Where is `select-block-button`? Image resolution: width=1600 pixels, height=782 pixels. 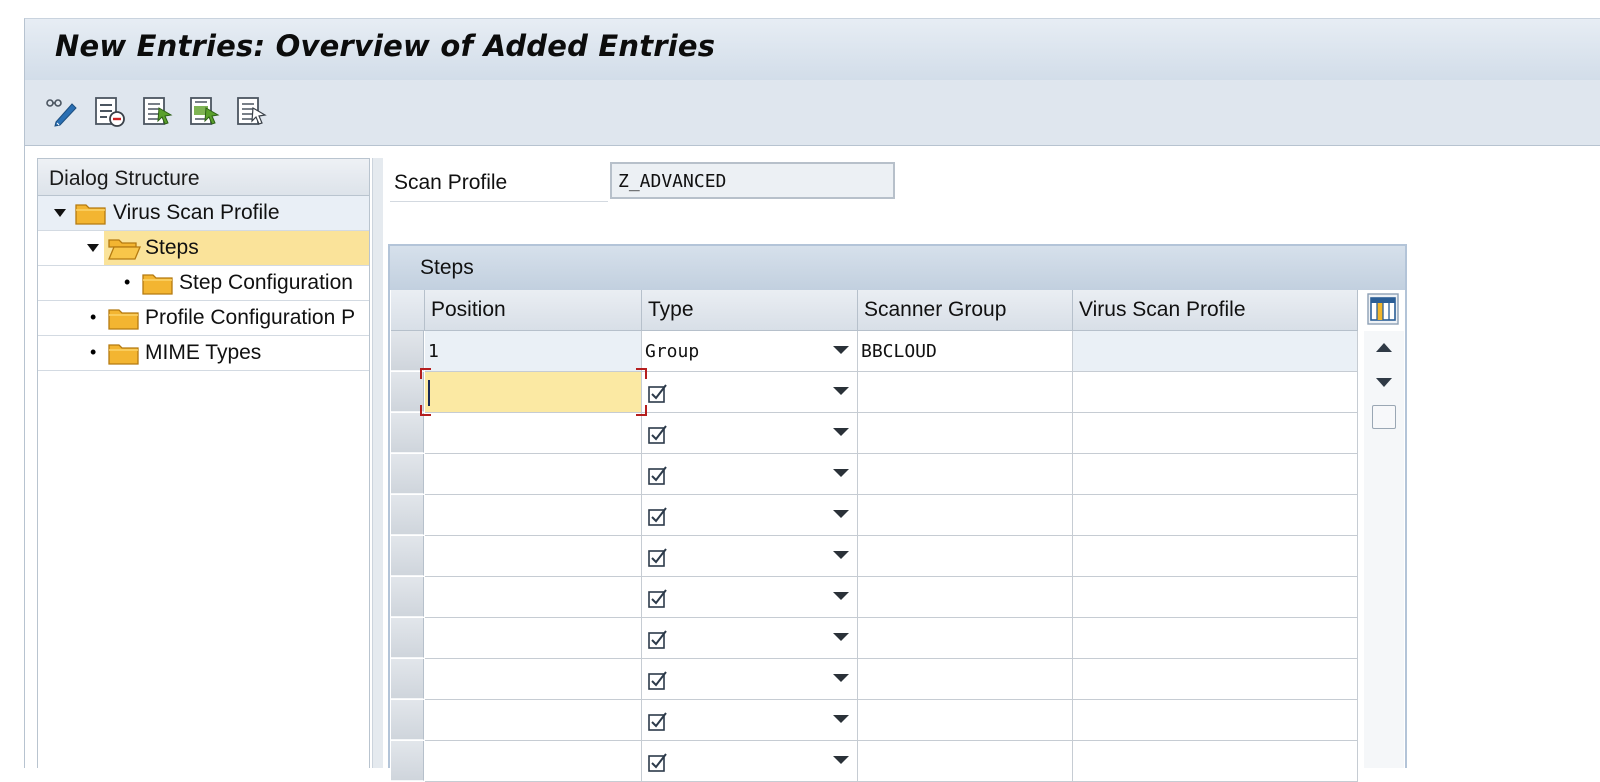
select-block-button is located at coordinates (205, 111).